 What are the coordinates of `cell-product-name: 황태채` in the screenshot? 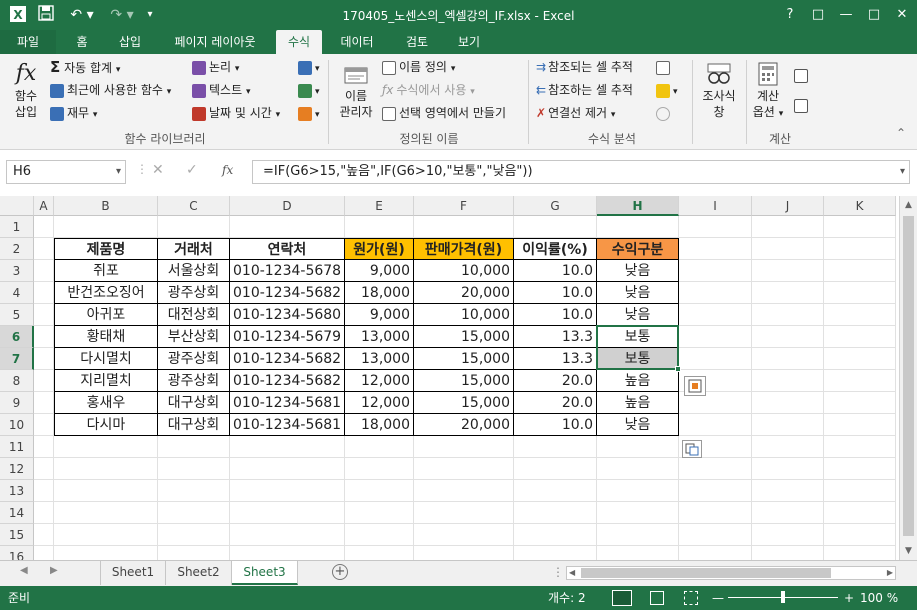 It's located at (106, 337).